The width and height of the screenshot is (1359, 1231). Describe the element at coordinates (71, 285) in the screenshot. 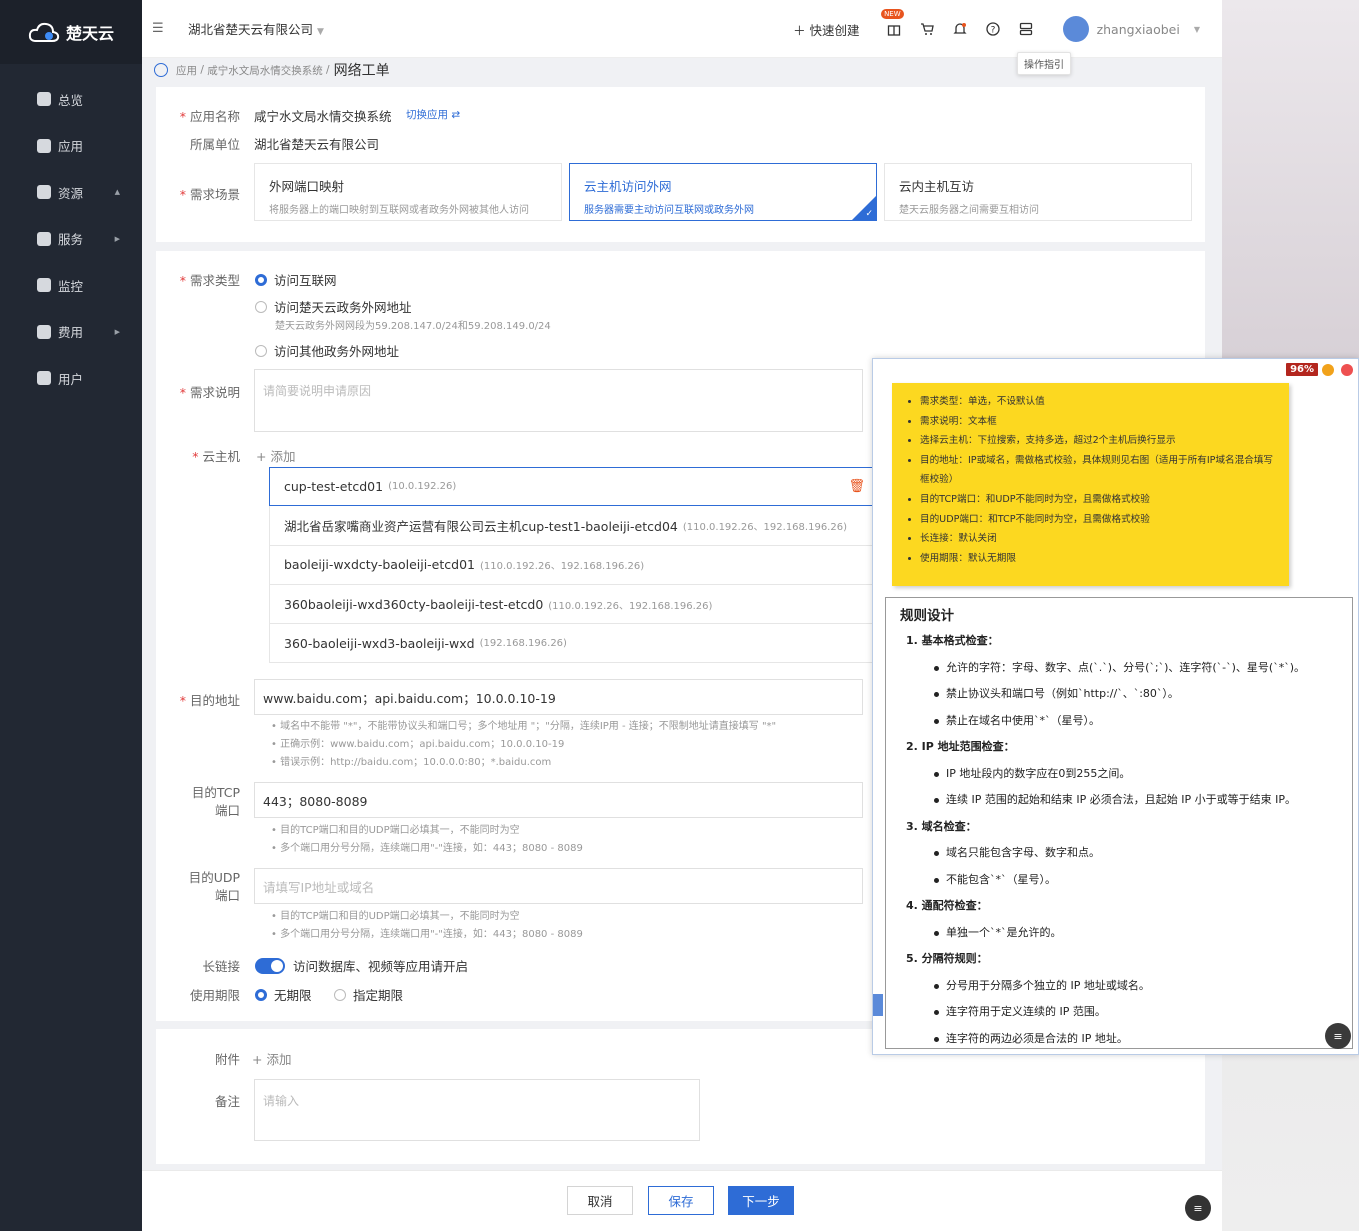

I see `sidebar-item-4: 监控` at that location.